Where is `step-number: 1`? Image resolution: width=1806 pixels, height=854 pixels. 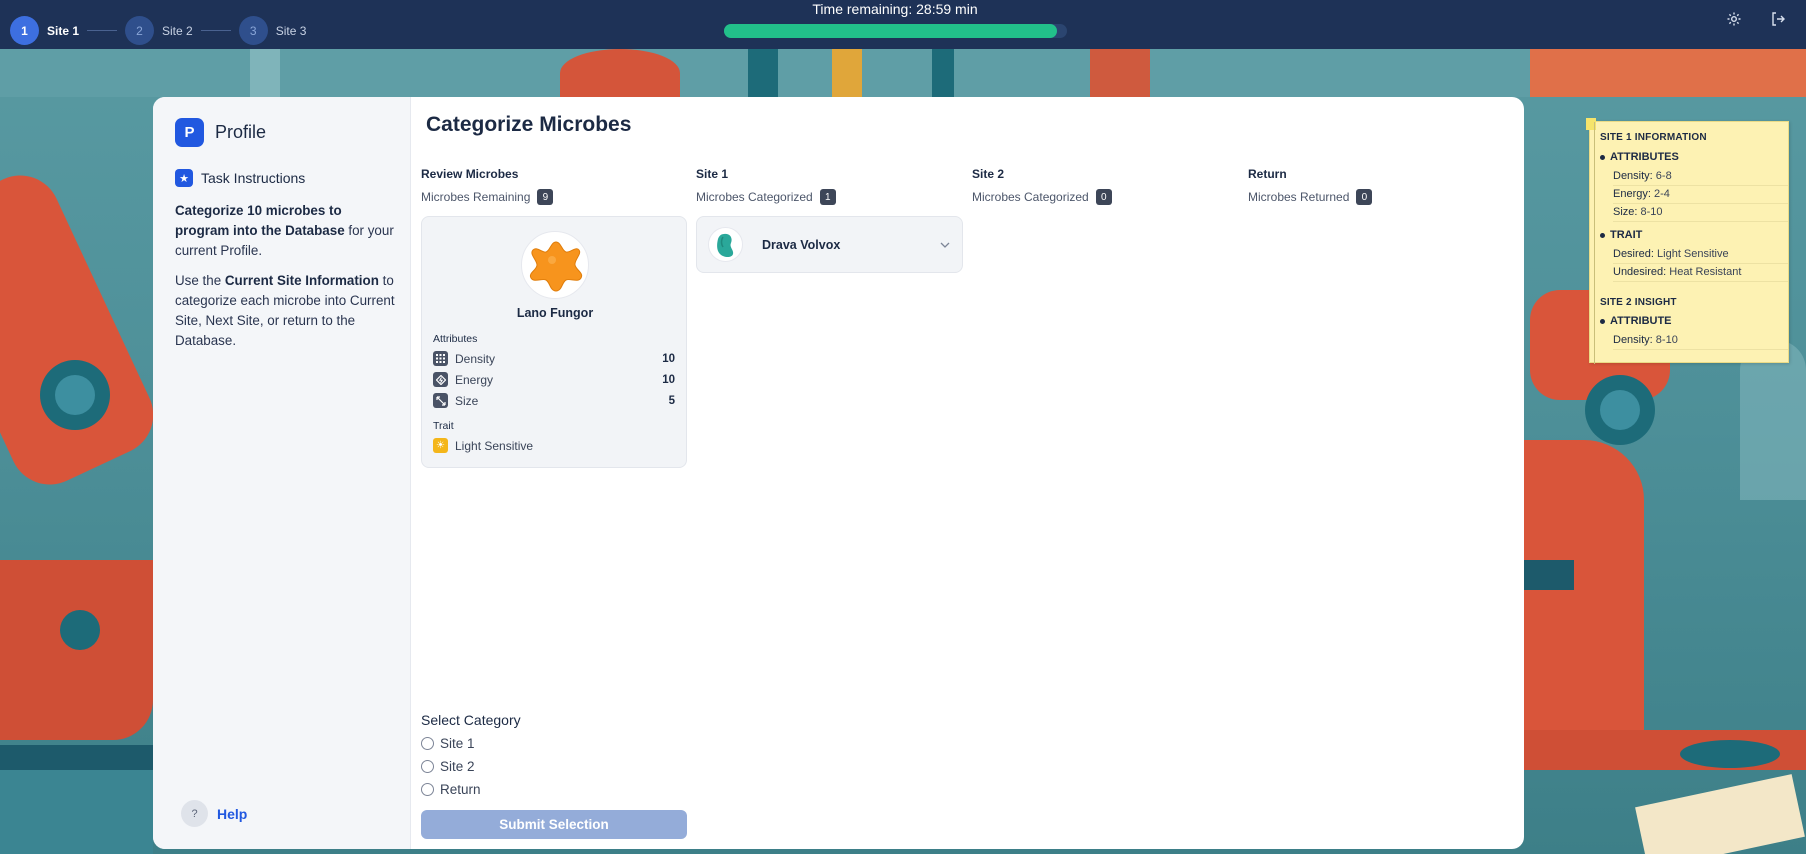 step-number: 1 is located at coordinates (24, 30).